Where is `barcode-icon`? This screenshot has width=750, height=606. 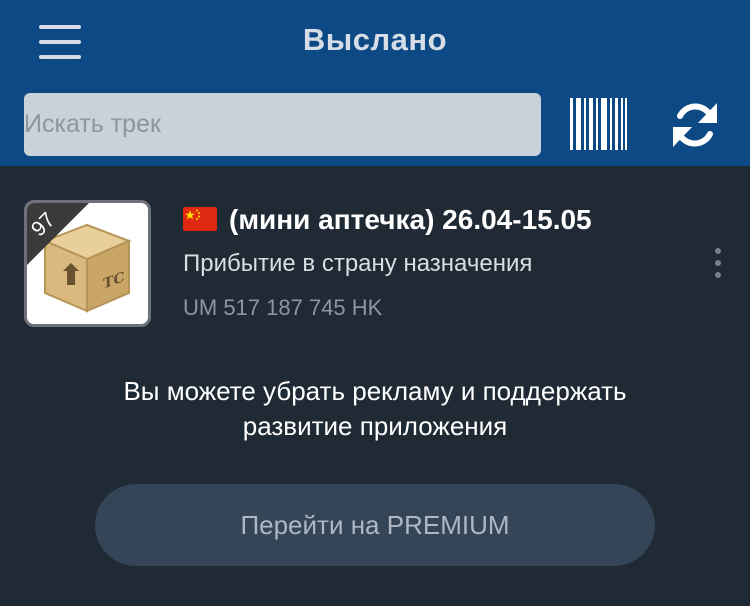 barcode-icon is located at coordinates (598, 124).